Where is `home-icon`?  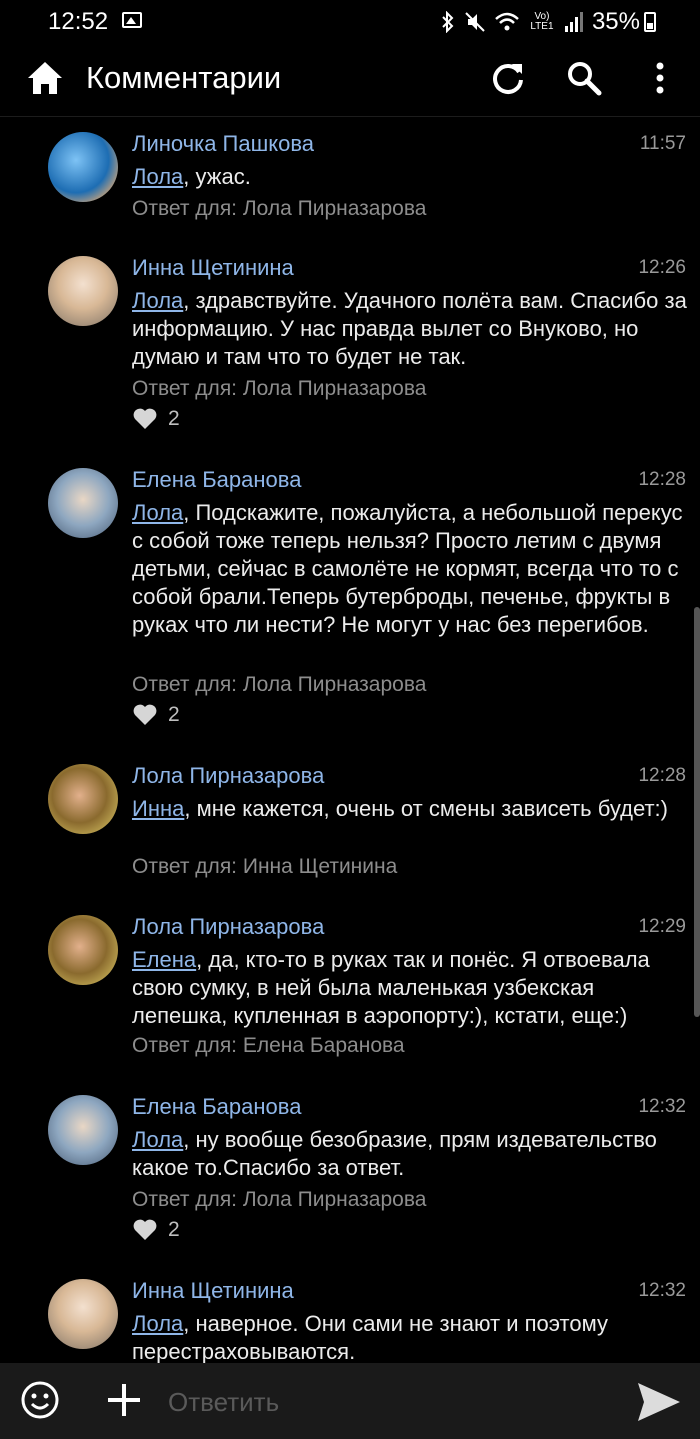
home-icon is located at coordinates (45, 78).